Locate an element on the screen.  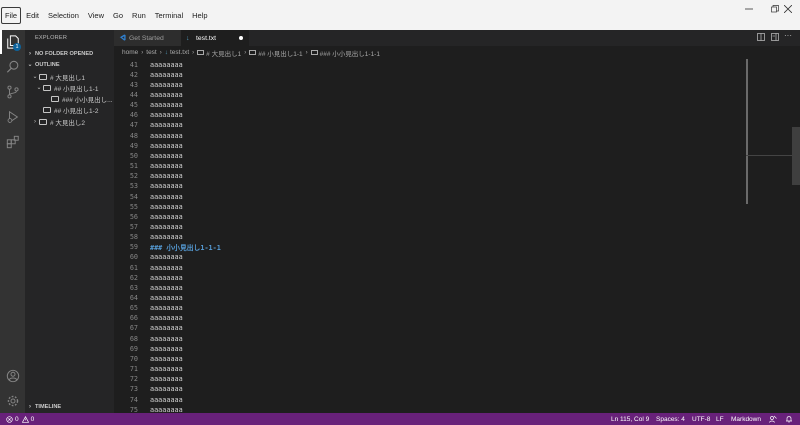
editor-line: 68 aaaaaaaa is located at coordinates (148, 339).